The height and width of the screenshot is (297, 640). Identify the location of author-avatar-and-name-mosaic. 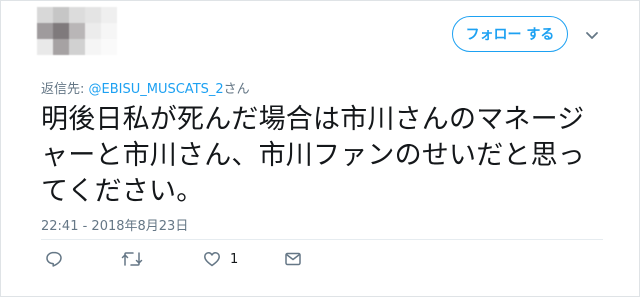
(77, 31).